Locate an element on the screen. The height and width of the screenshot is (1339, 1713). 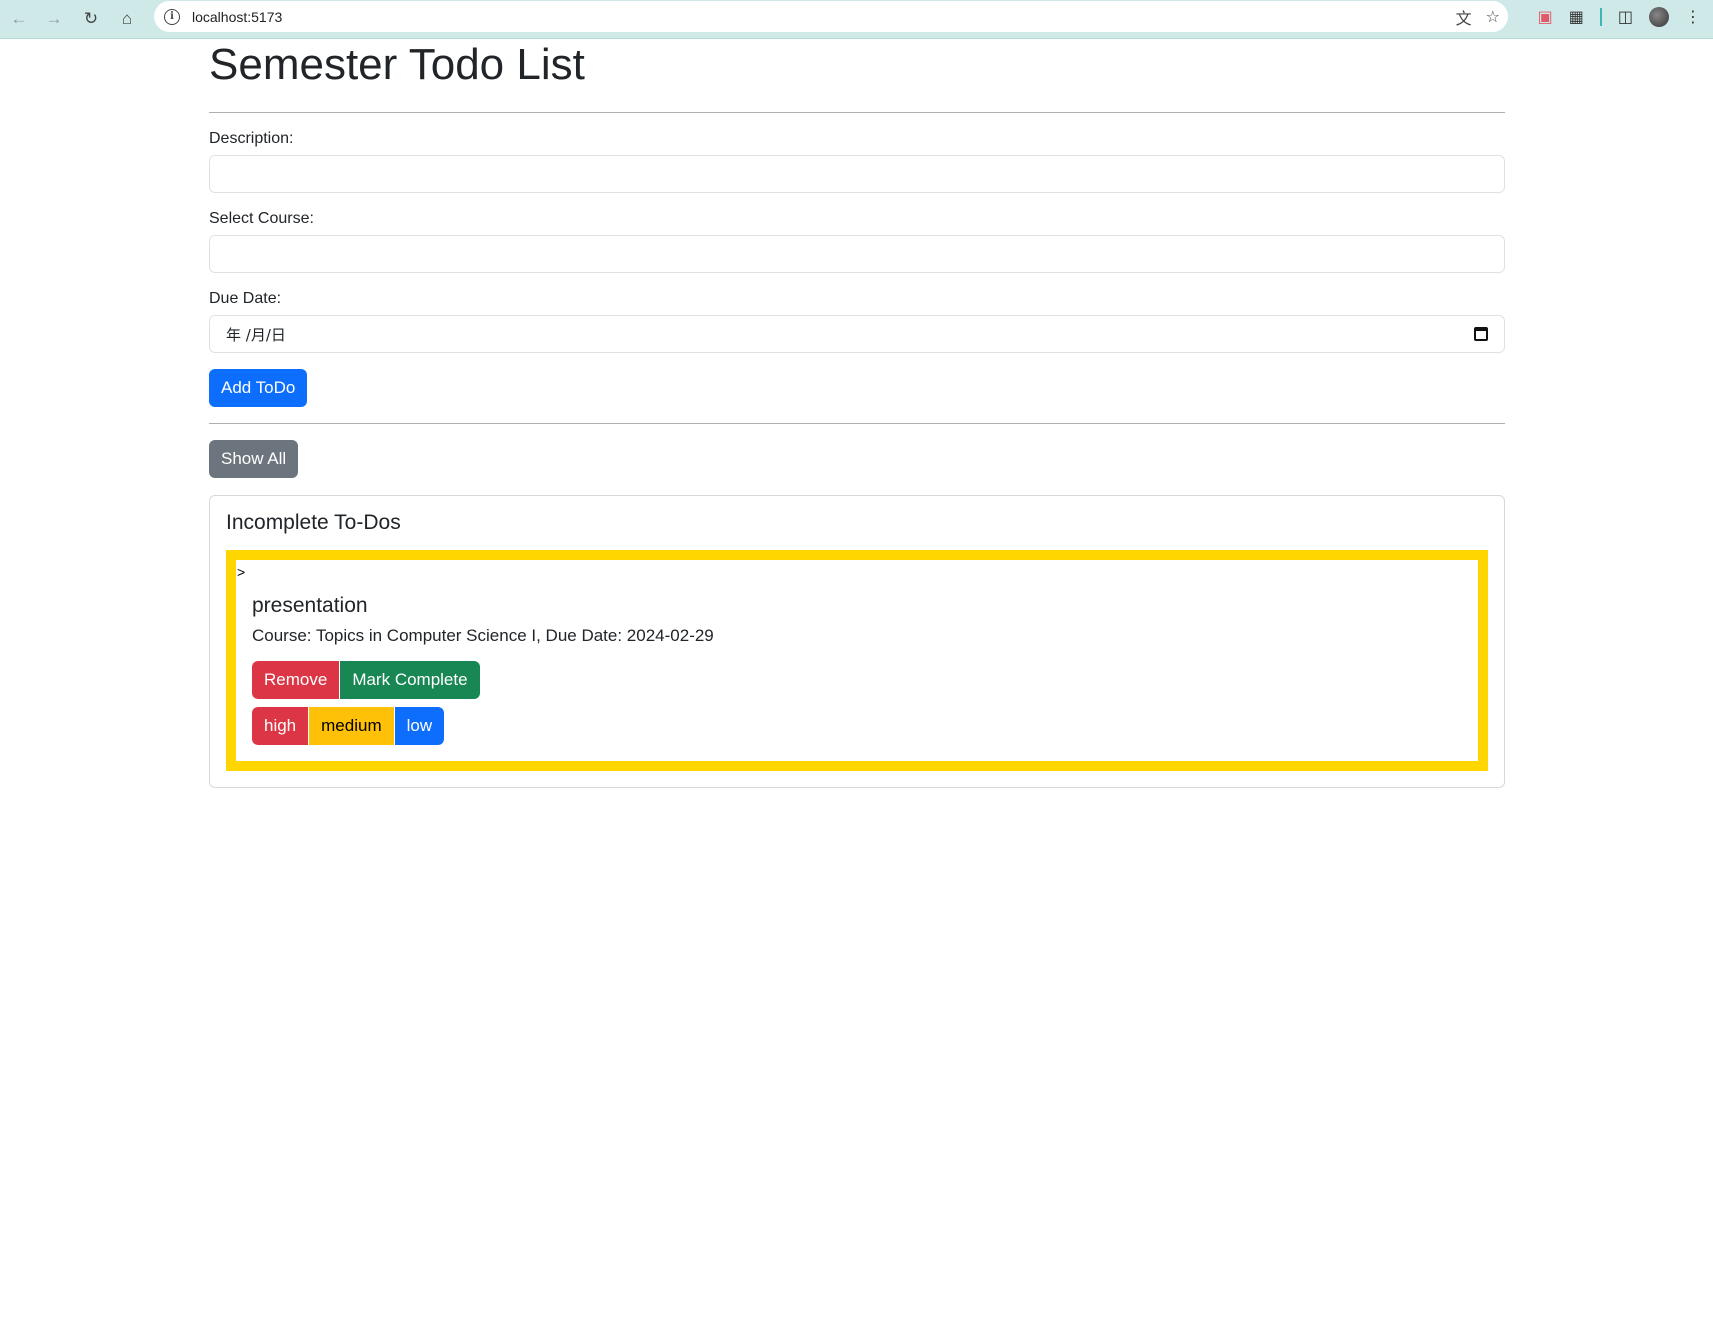
course-select is located at coordinates (857, 254).